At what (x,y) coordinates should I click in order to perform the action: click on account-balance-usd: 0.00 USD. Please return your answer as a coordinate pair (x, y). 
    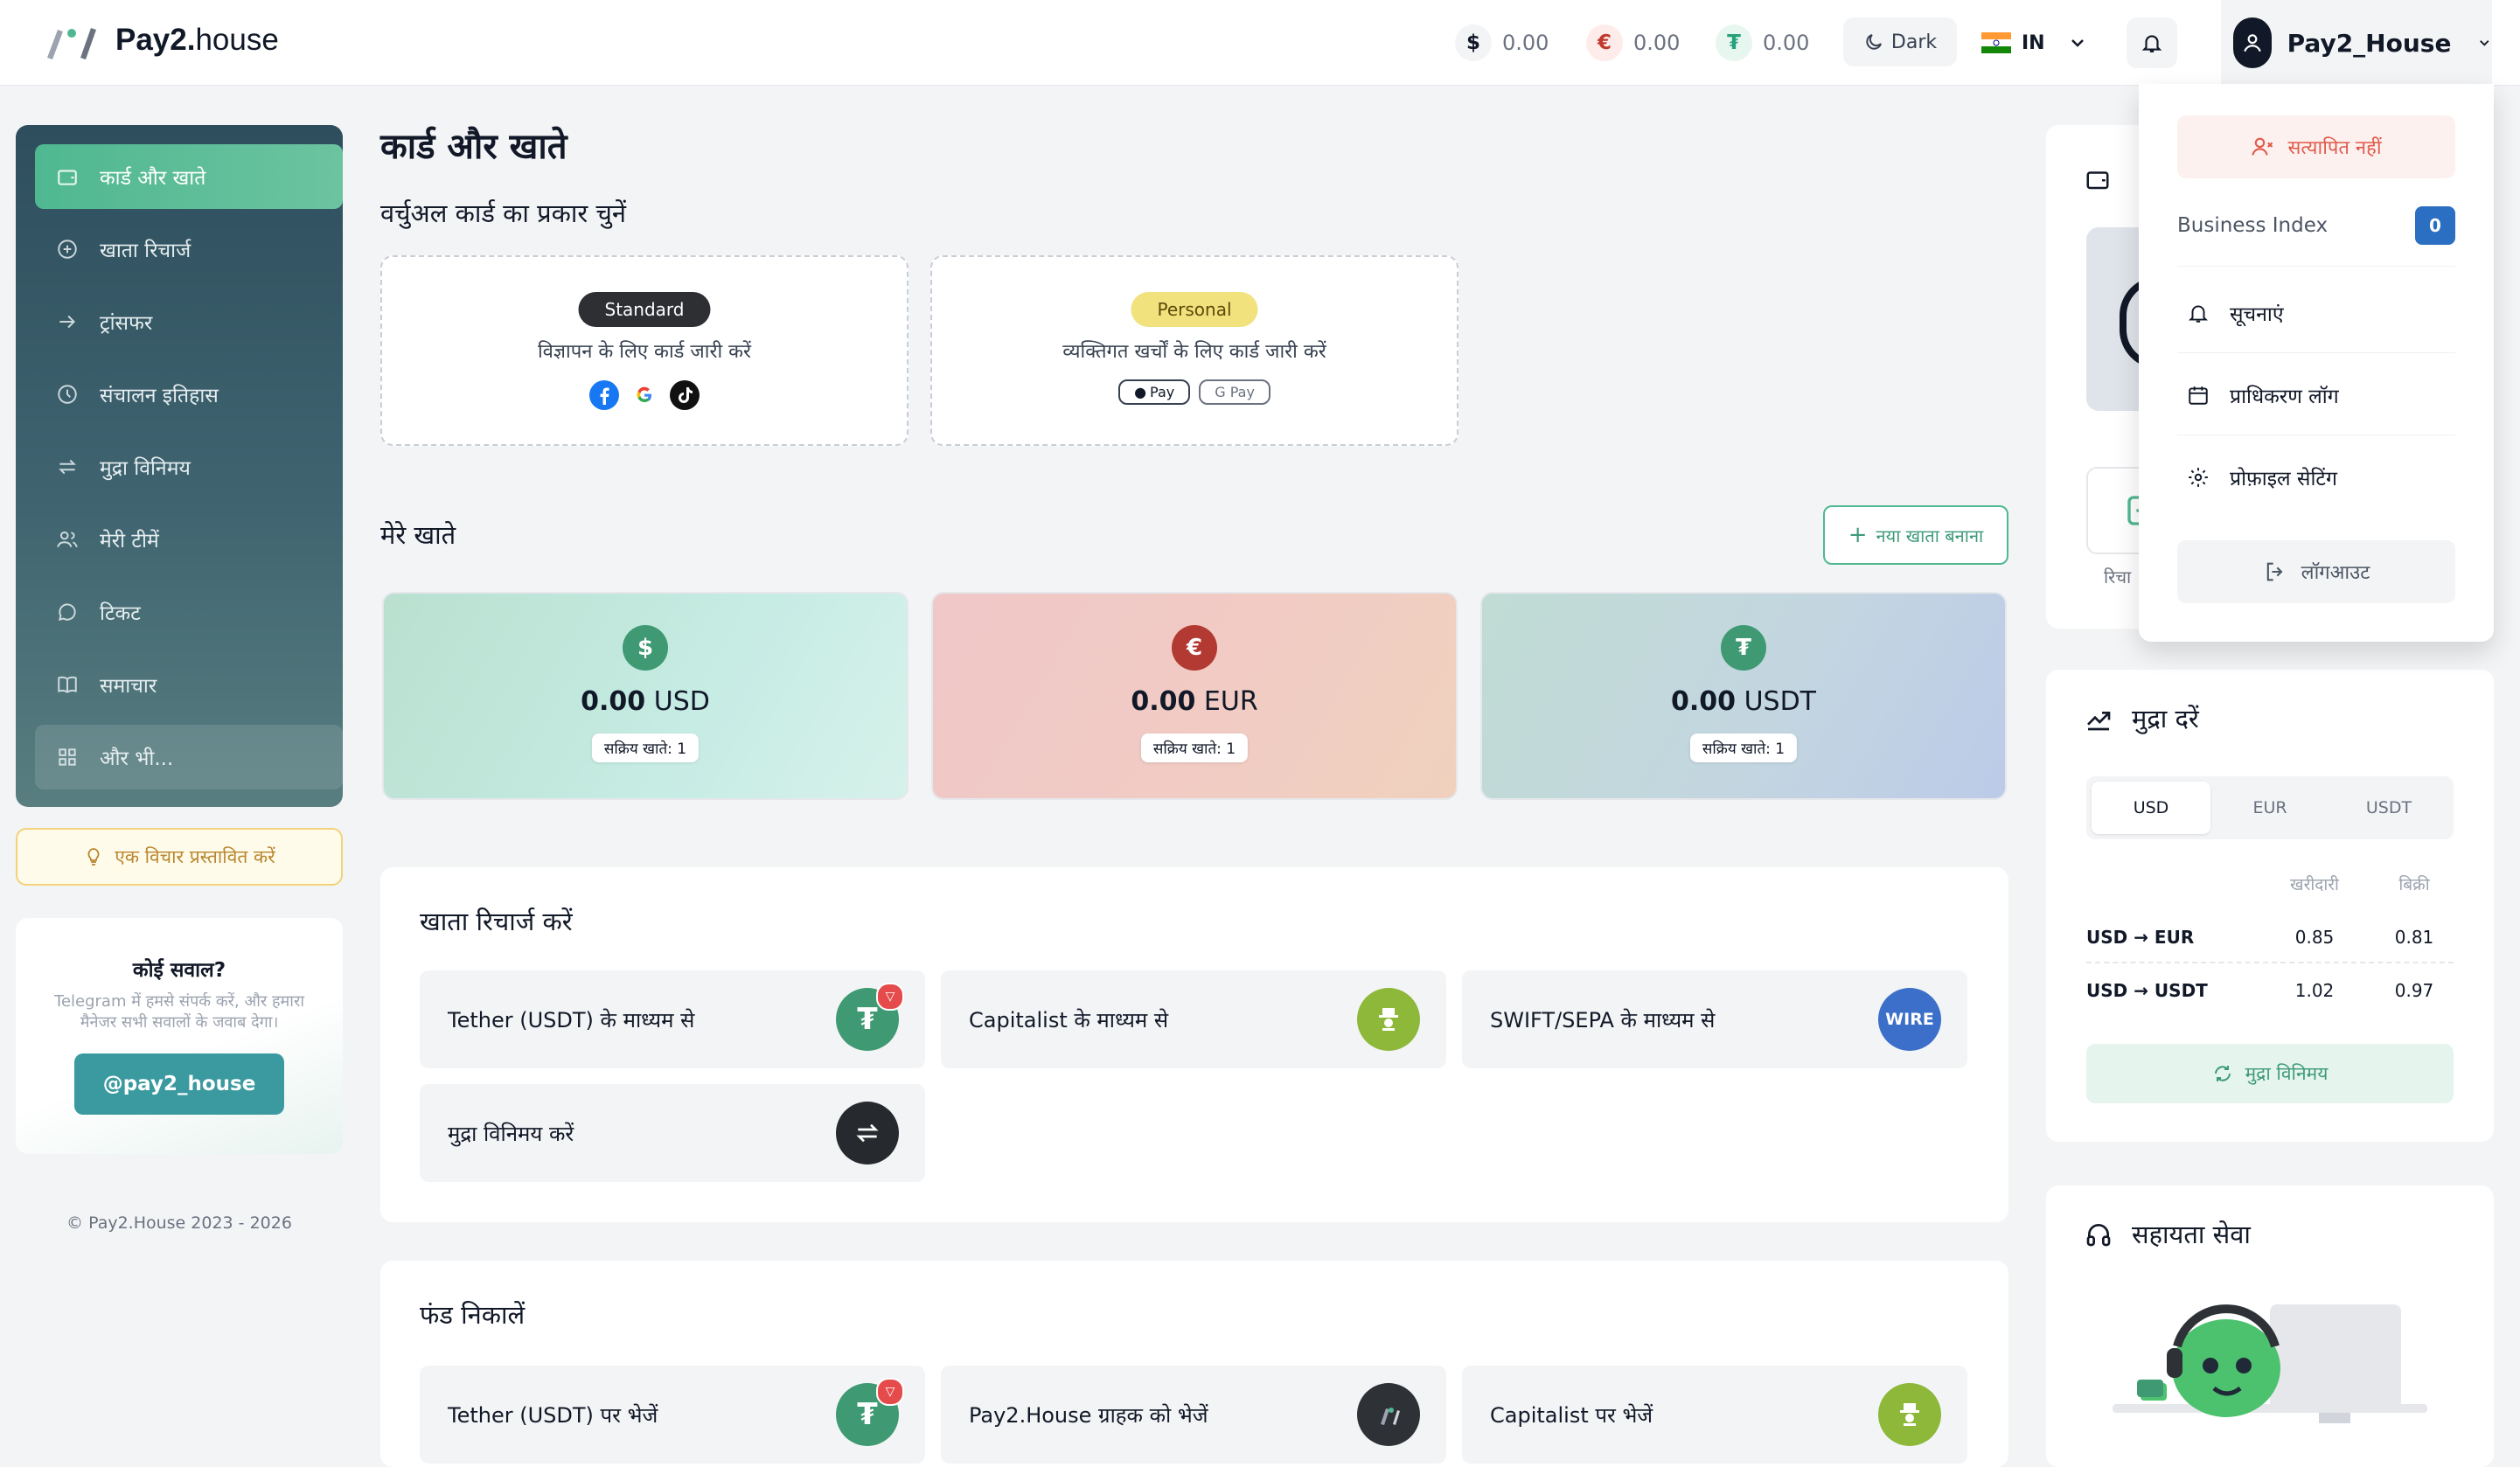
    Looking at the image, I should click on (645, 701).